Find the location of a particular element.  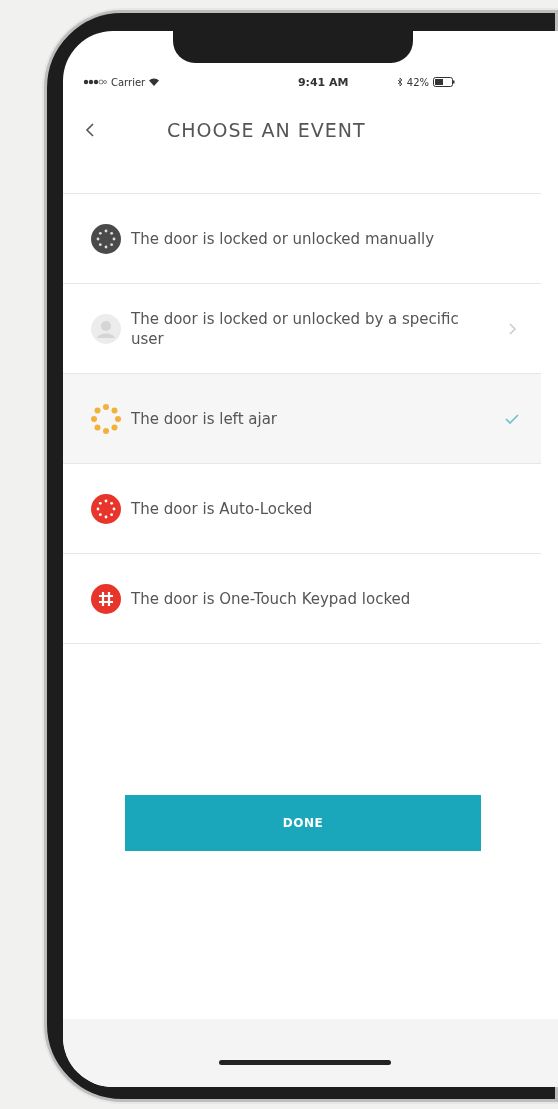

back-icon is located at coordinates (90, 130).